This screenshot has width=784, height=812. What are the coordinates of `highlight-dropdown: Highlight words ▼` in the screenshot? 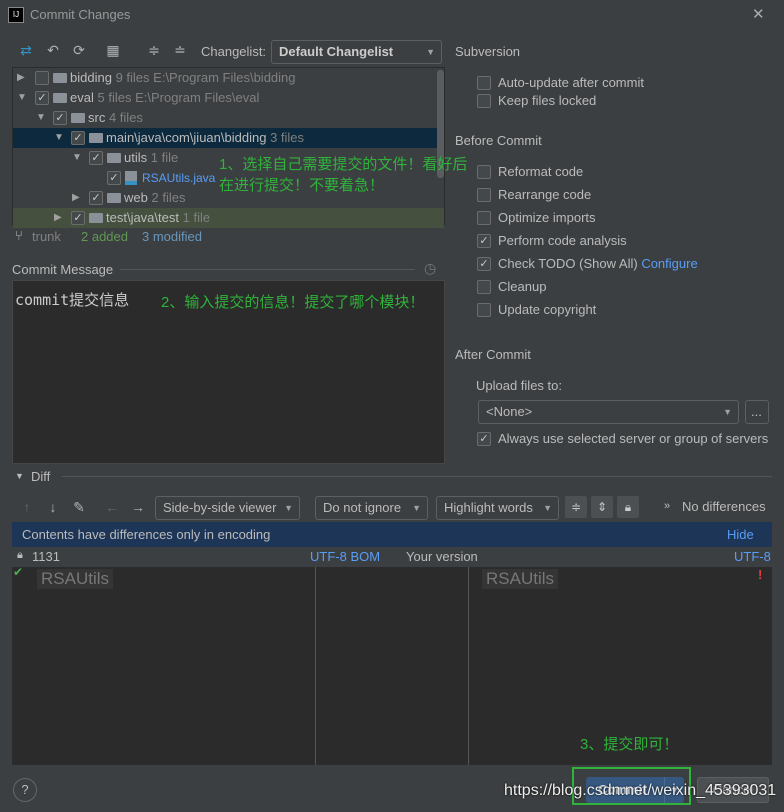 It's located at (497, 508).